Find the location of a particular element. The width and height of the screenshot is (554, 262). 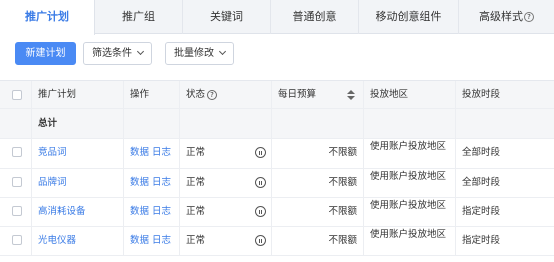

header-region: 投放地区 is located at coordinates (410, 94).